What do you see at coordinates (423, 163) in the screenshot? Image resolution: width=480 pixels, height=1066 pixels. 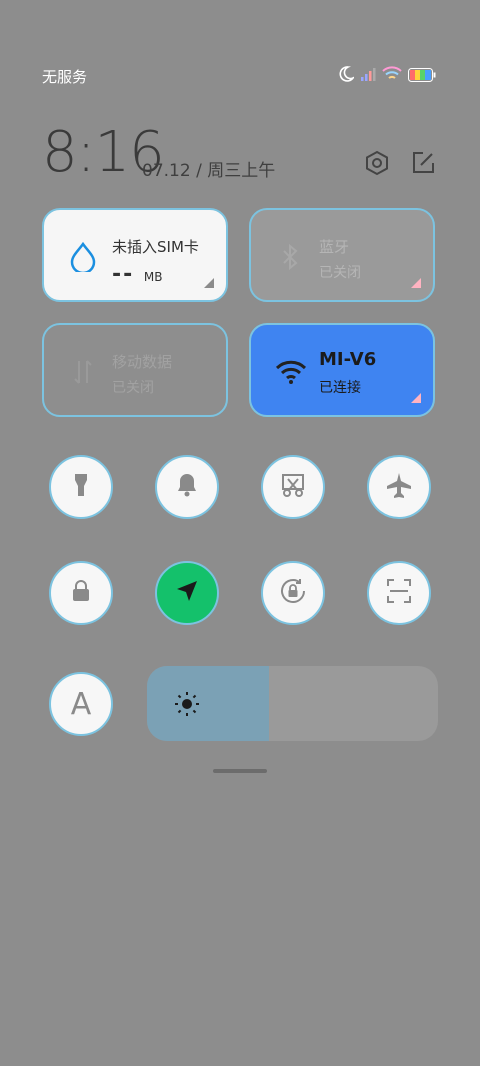 I see `edit-icon` at bounding box center [423, 163].